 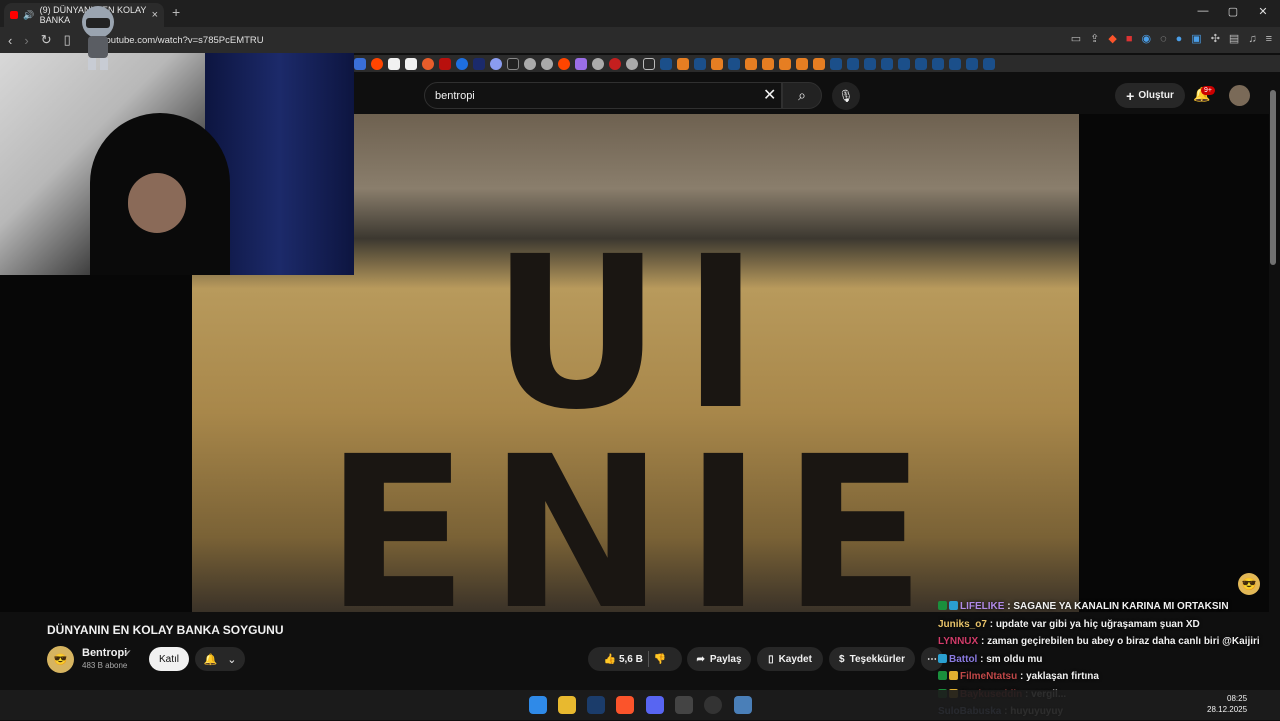 What do you see at coordinates (169, 659) in the screenshot?
I see `join-button: Katıl` at bounding box center [169, 659].